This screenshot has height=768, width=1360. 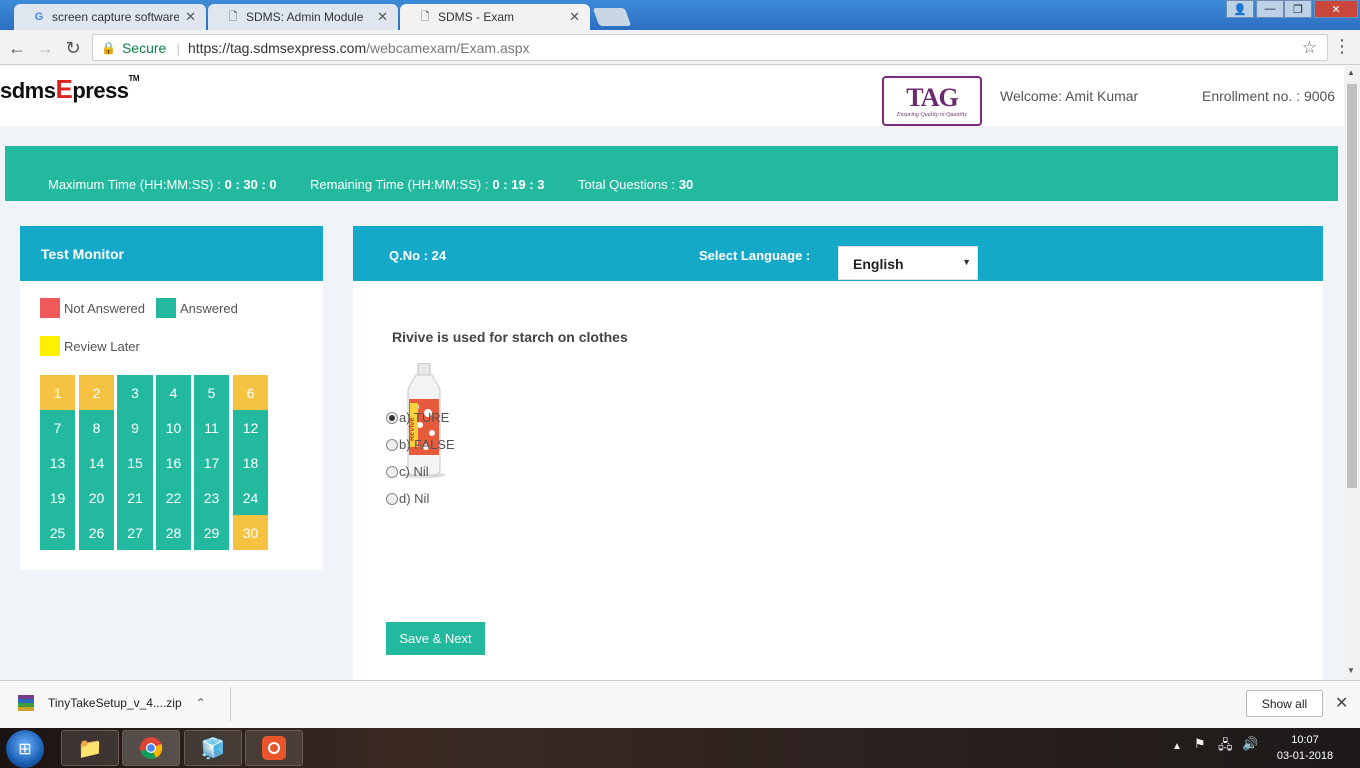 What do you see at coordinates (1250, 744) in the screenshot?
I see `volume-icon: 🔊` at bounding box center [1250, 744].